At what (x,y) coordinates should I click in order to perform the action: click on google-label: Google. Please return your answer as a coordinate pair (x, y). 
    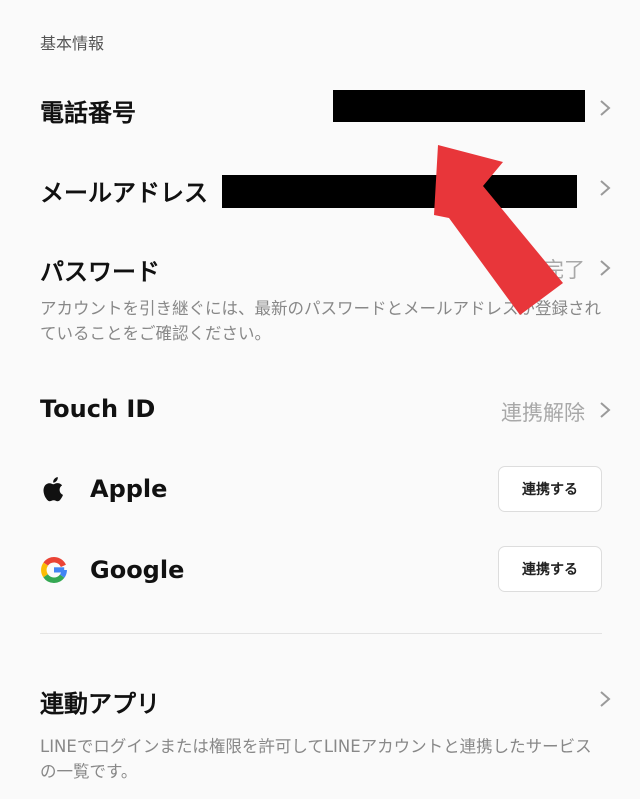
    Looking at the image, I should click on (137, 570).